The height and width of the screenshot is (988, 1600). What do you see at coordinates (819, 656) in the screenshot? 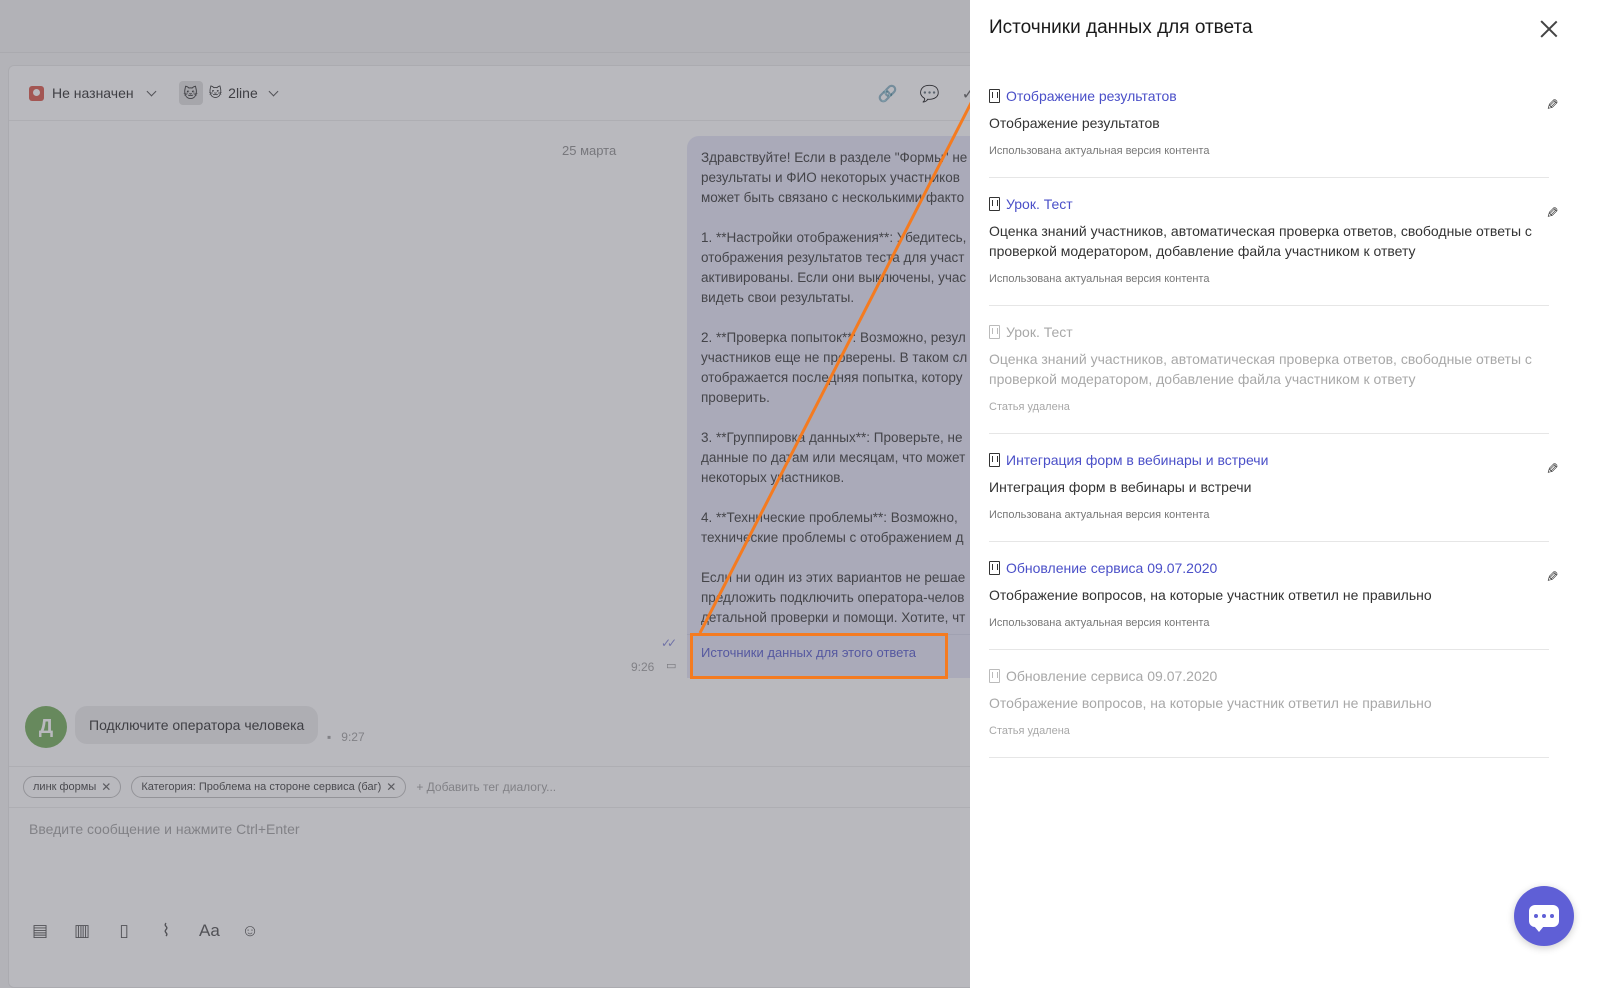
I see `annotation-highlight-box` at bounding box center [819, 656].